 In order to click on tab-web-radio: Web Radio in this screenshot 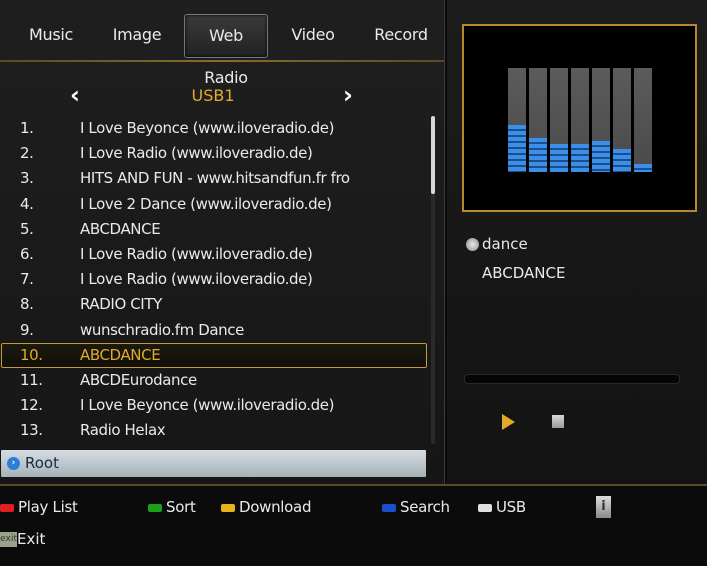, I will do `click(226, 50)`.